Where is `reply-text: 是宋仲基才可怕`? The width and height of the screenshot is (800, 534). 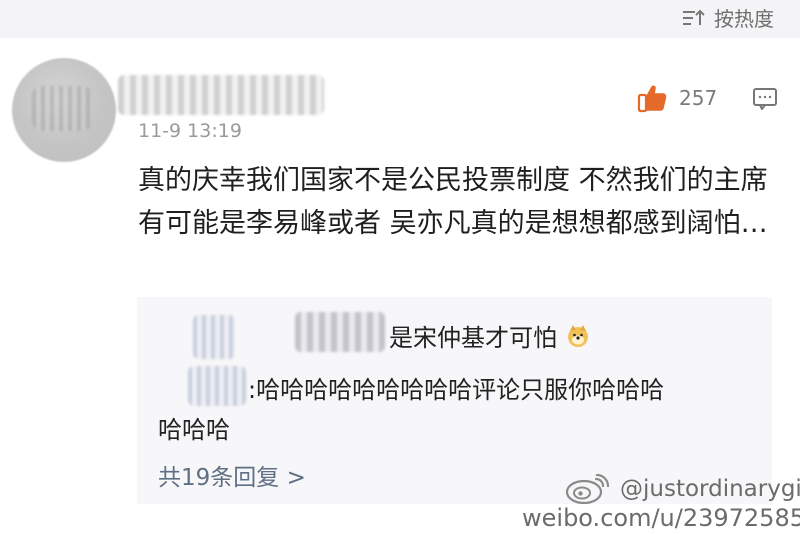
reply-text: 是宋仲基才可怕 is located at coordinates (473, 338).